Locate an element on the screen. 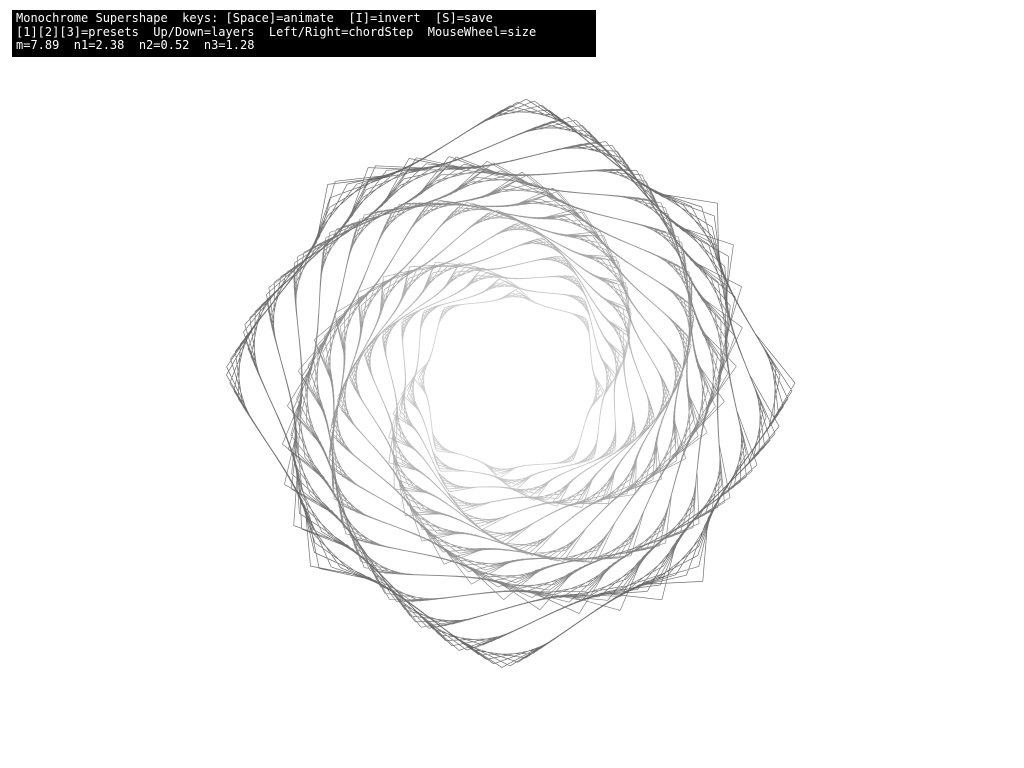 The width and height of the screenshot is (1024, 768). hud-parameters: m=7.89 n1=2.38 n2=0.52 n3=1.28 is located at coordinates (135, 45).